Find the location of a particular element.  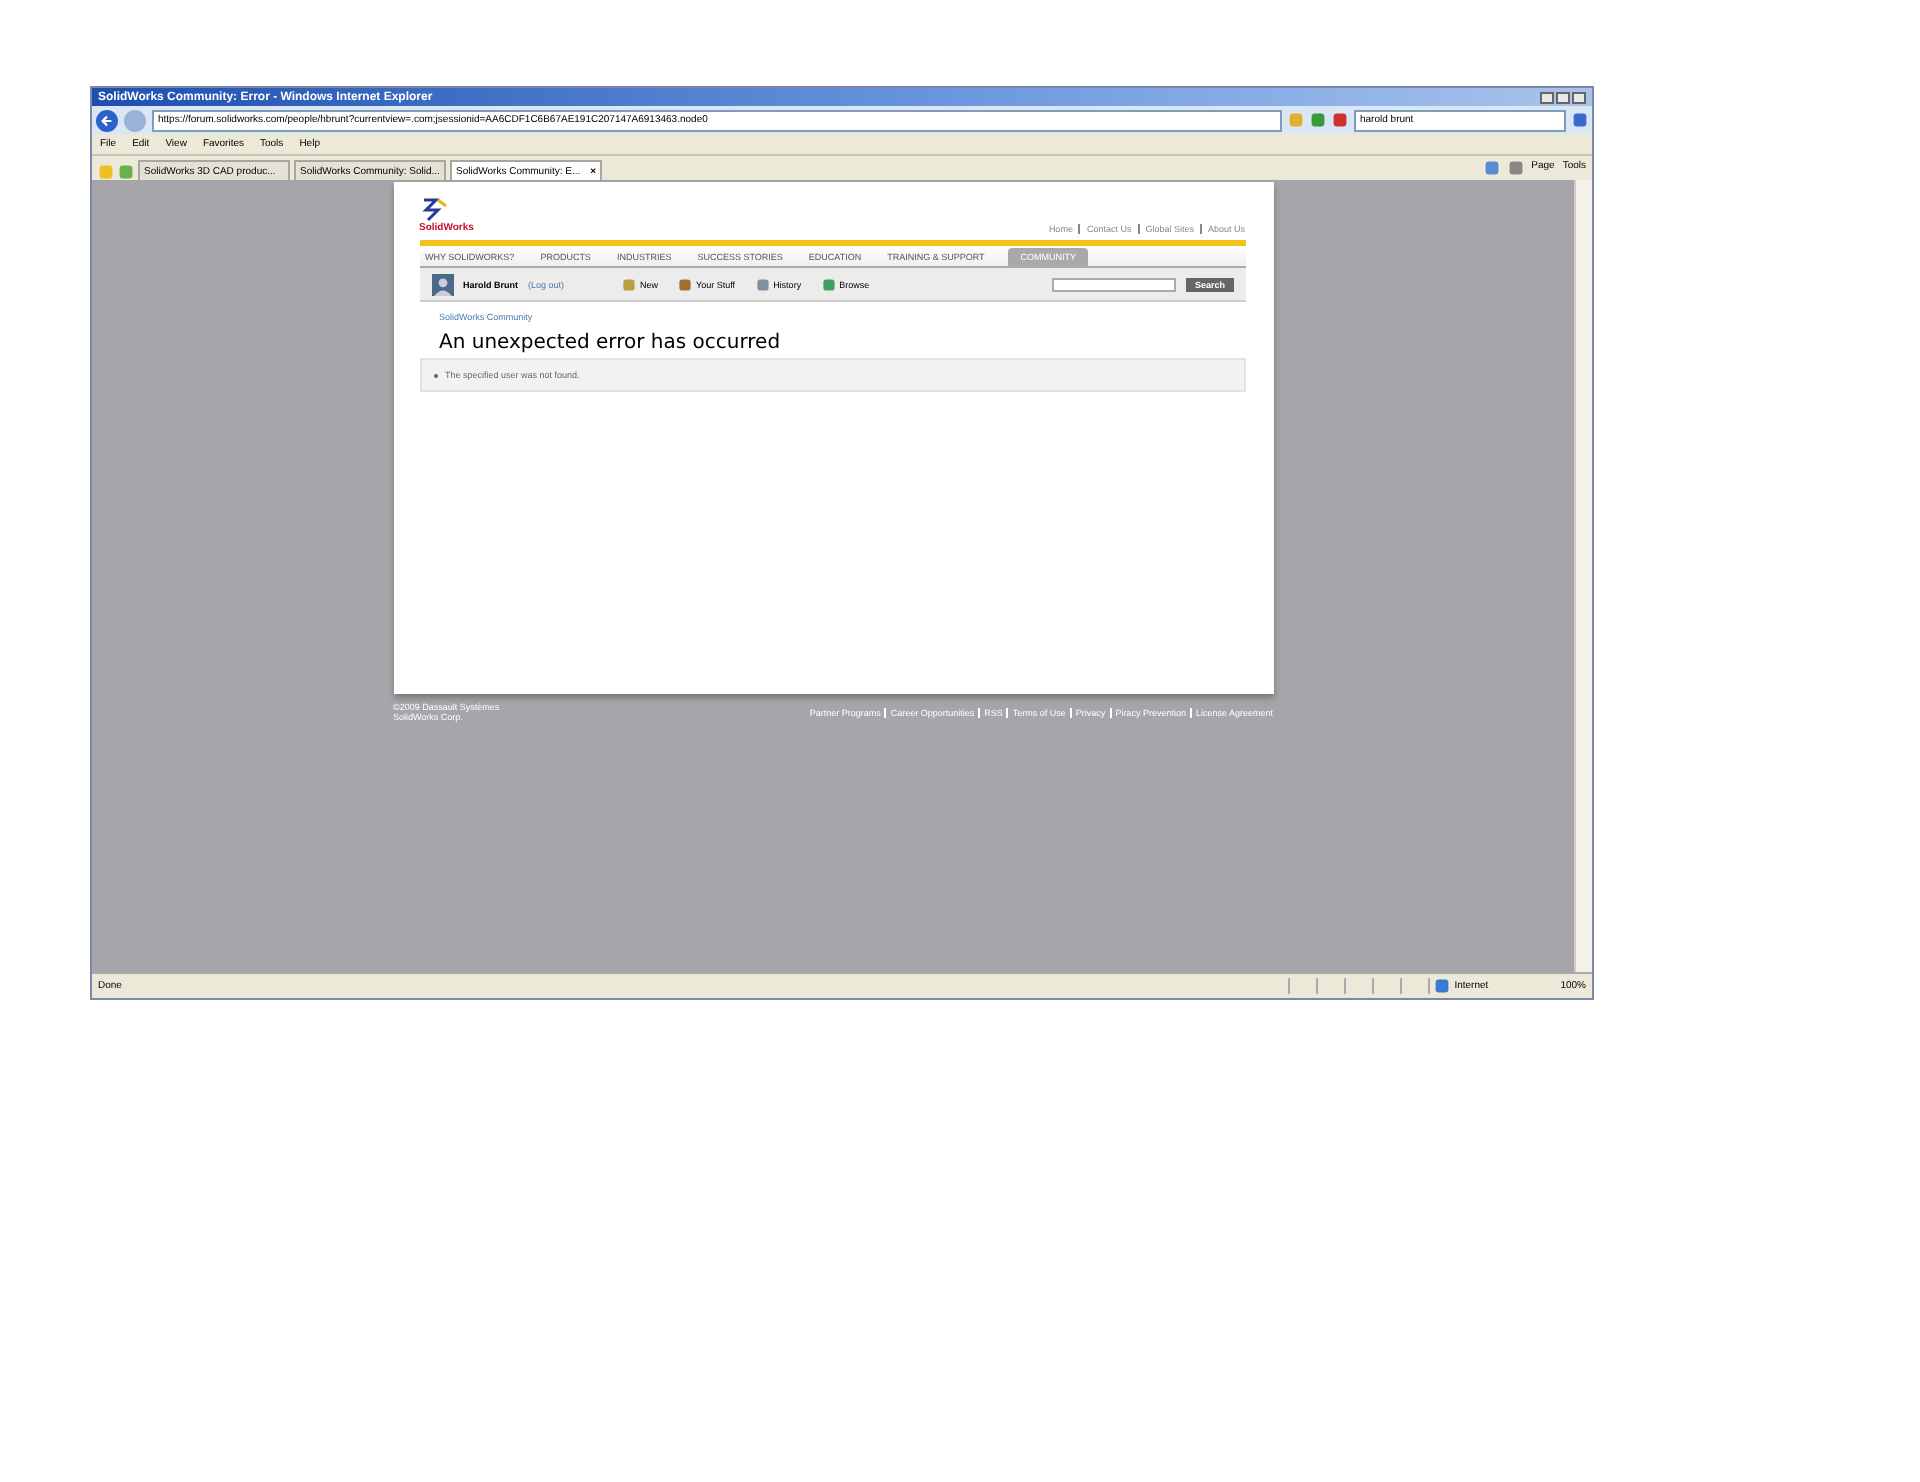

back-icon is located at coordinates (107, 120).